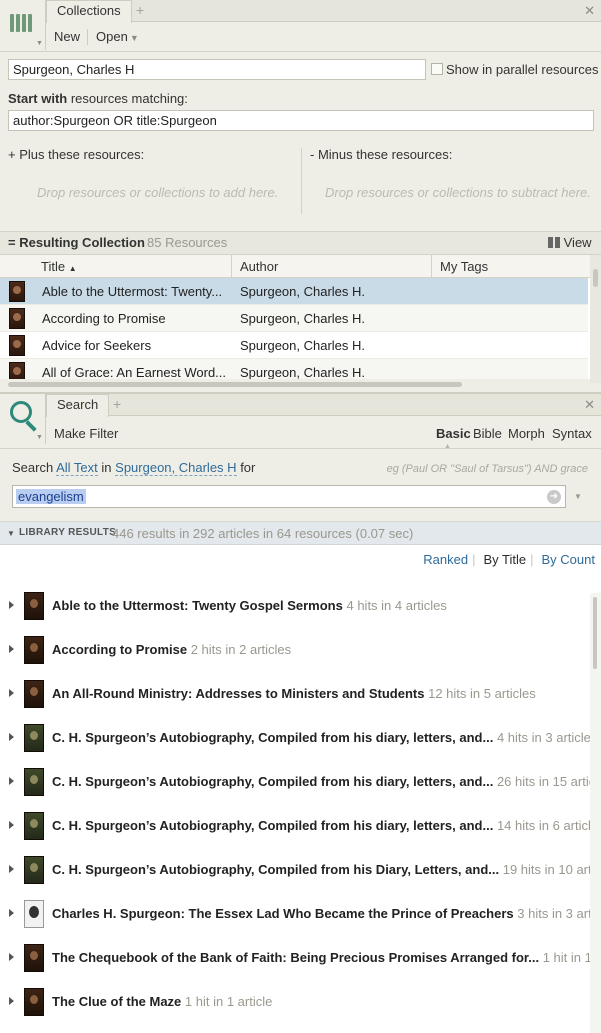 The width and height of the screenshot is (601, 1033). I want to click on magnifier-handle, so click(31, 426).